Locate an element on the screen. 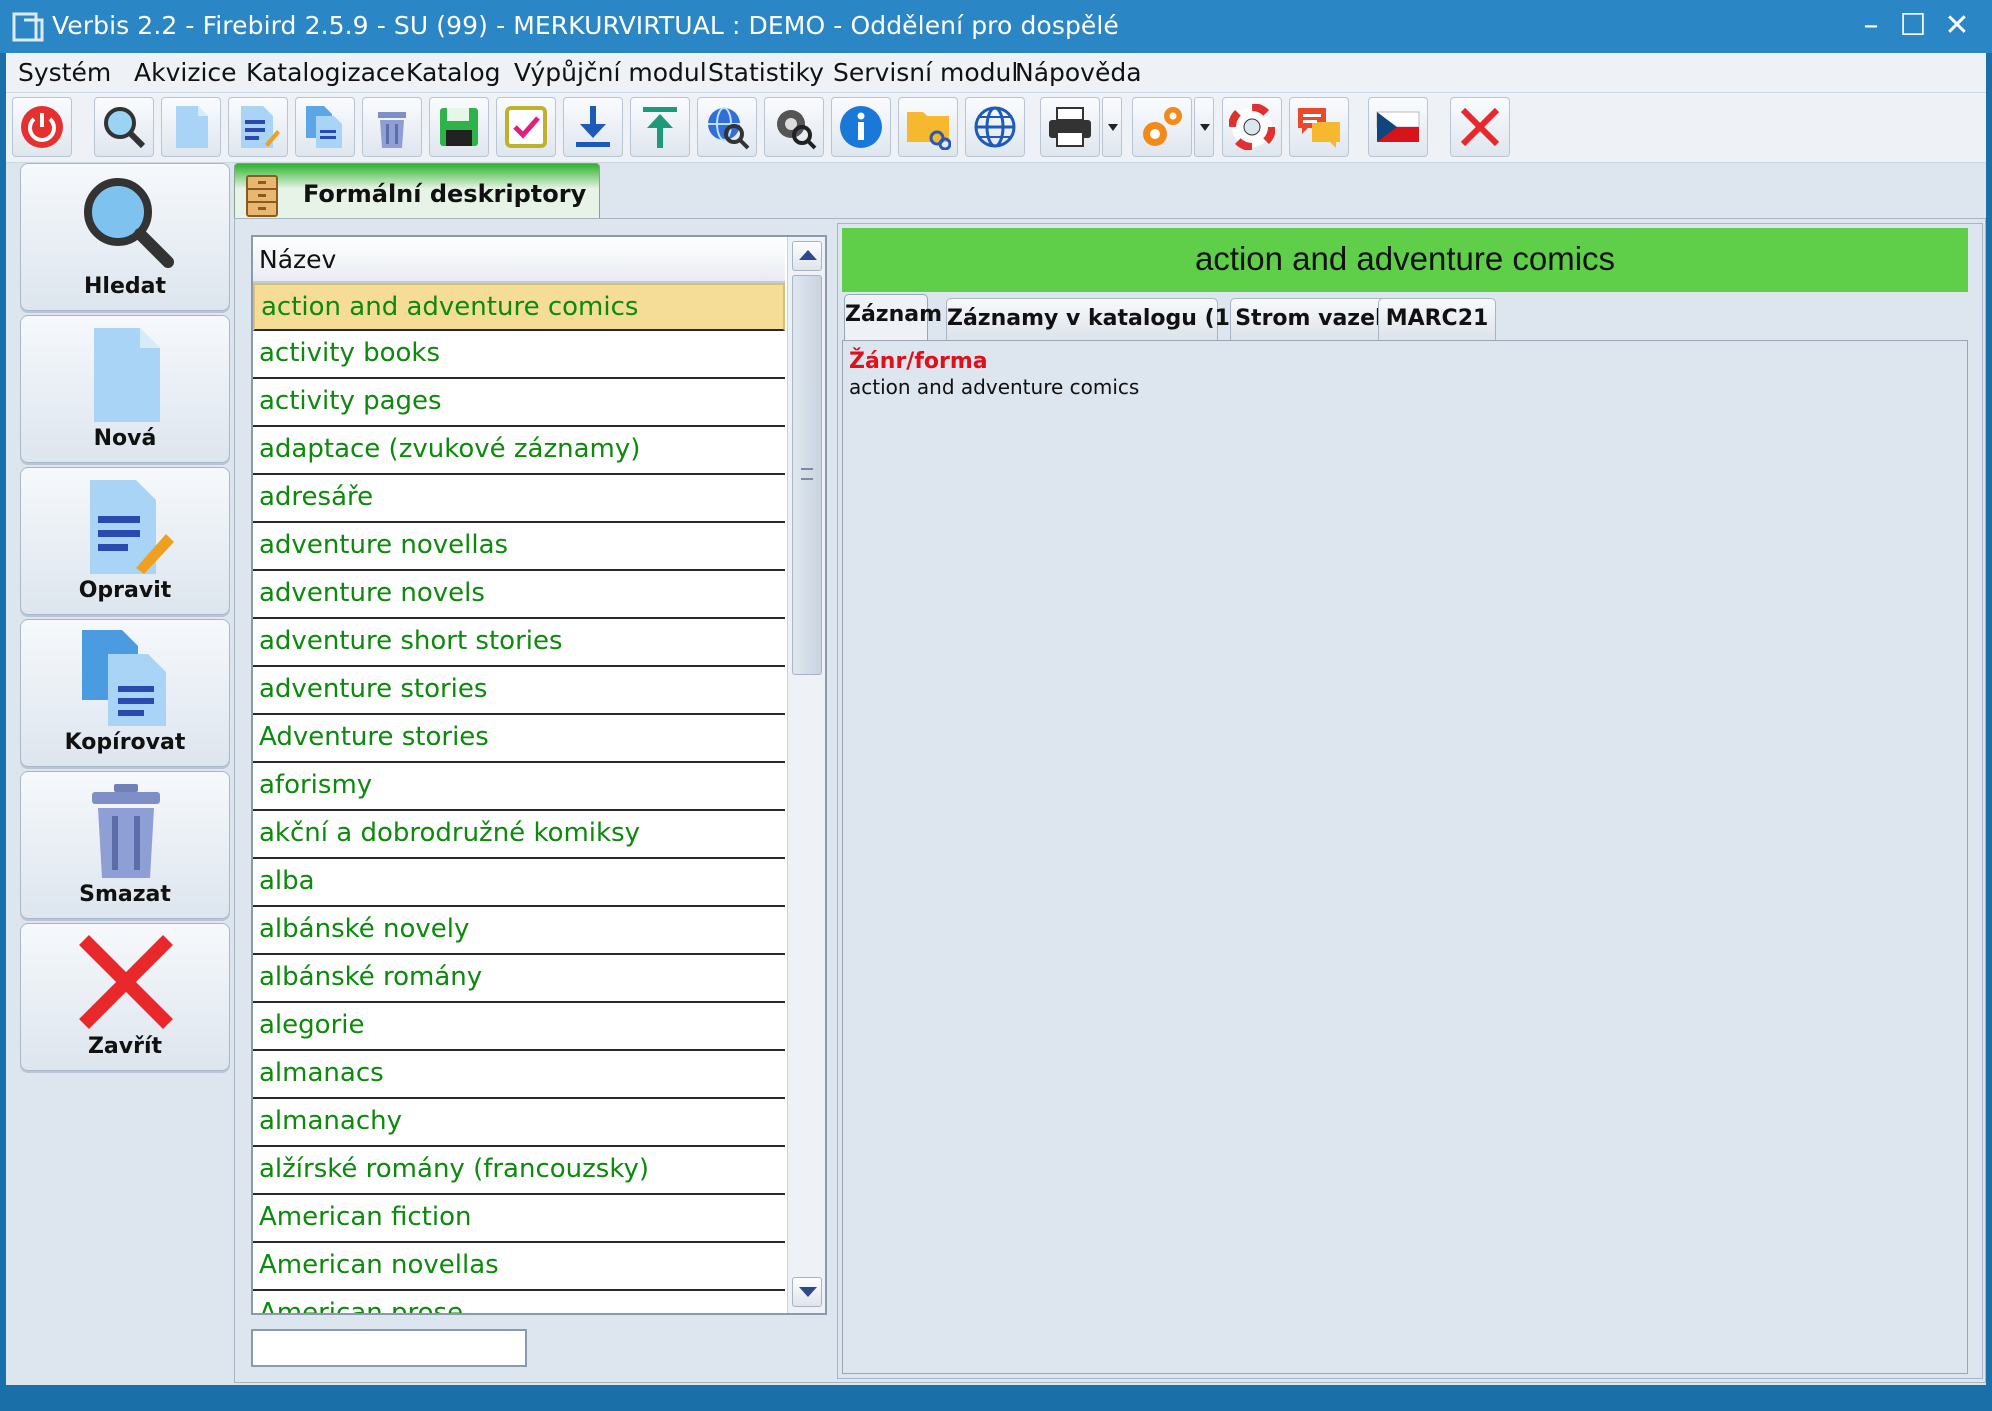  search-button: Hledat is located at coordinates (125, 237).